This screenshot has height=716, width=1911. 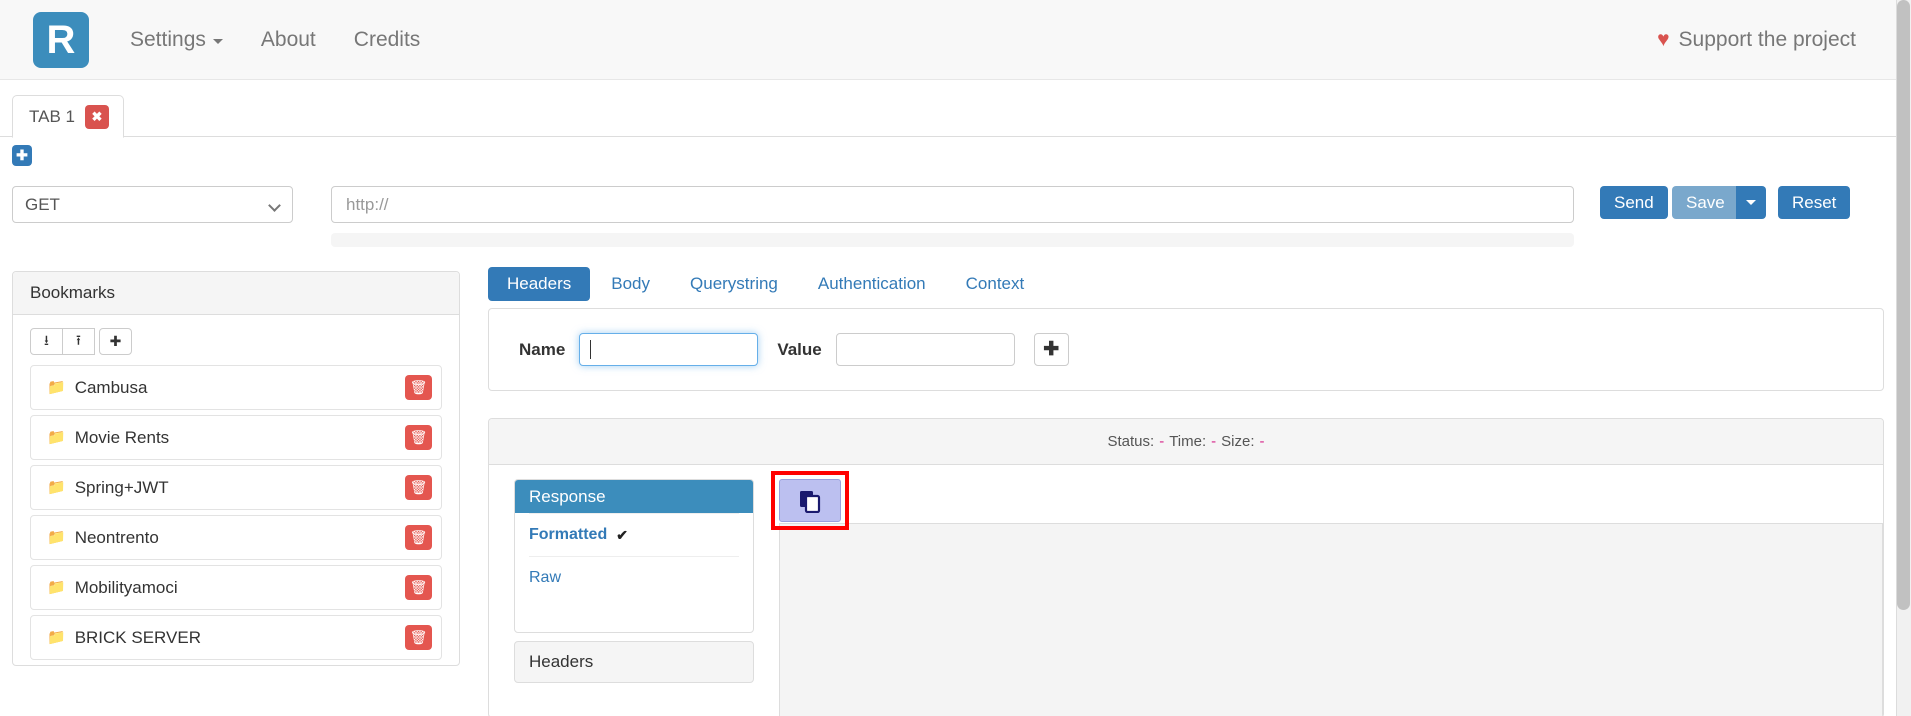 What do you see at coordinates (236, 293) in the screenshot?
I see `bookmarks-title: Bookmarks` at bounding box center [236, 293].